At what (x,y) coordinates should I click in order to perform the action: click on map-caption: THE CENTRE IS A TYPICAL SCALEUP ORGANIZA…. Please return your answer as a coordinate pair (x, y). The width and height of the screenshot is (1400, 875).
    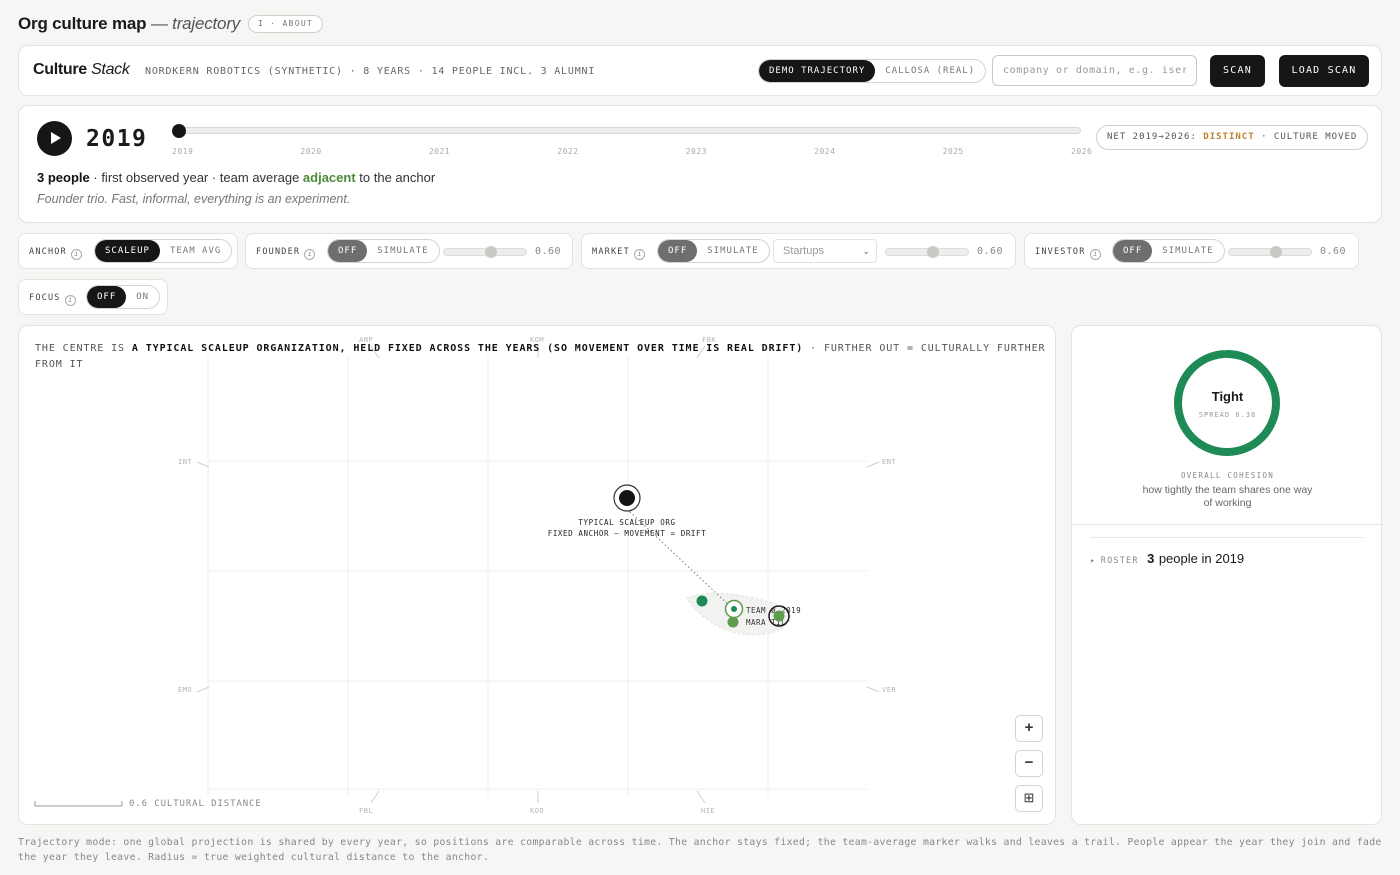
    Looking at the image, I should click on (540, 356).